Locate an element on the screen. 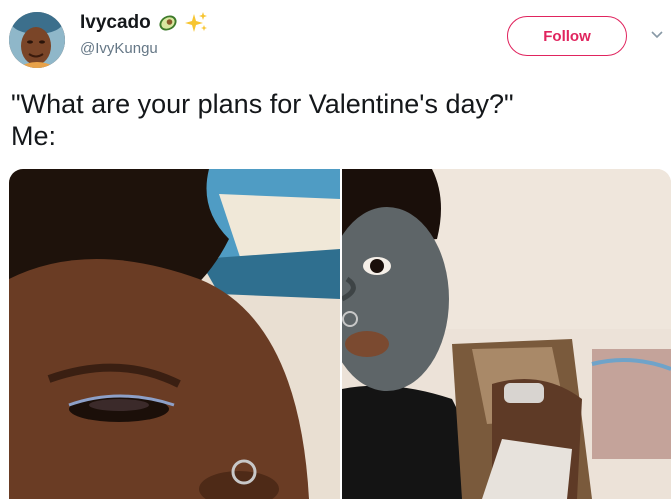  name-row: Ivycado is located at coordinates (144, 23).